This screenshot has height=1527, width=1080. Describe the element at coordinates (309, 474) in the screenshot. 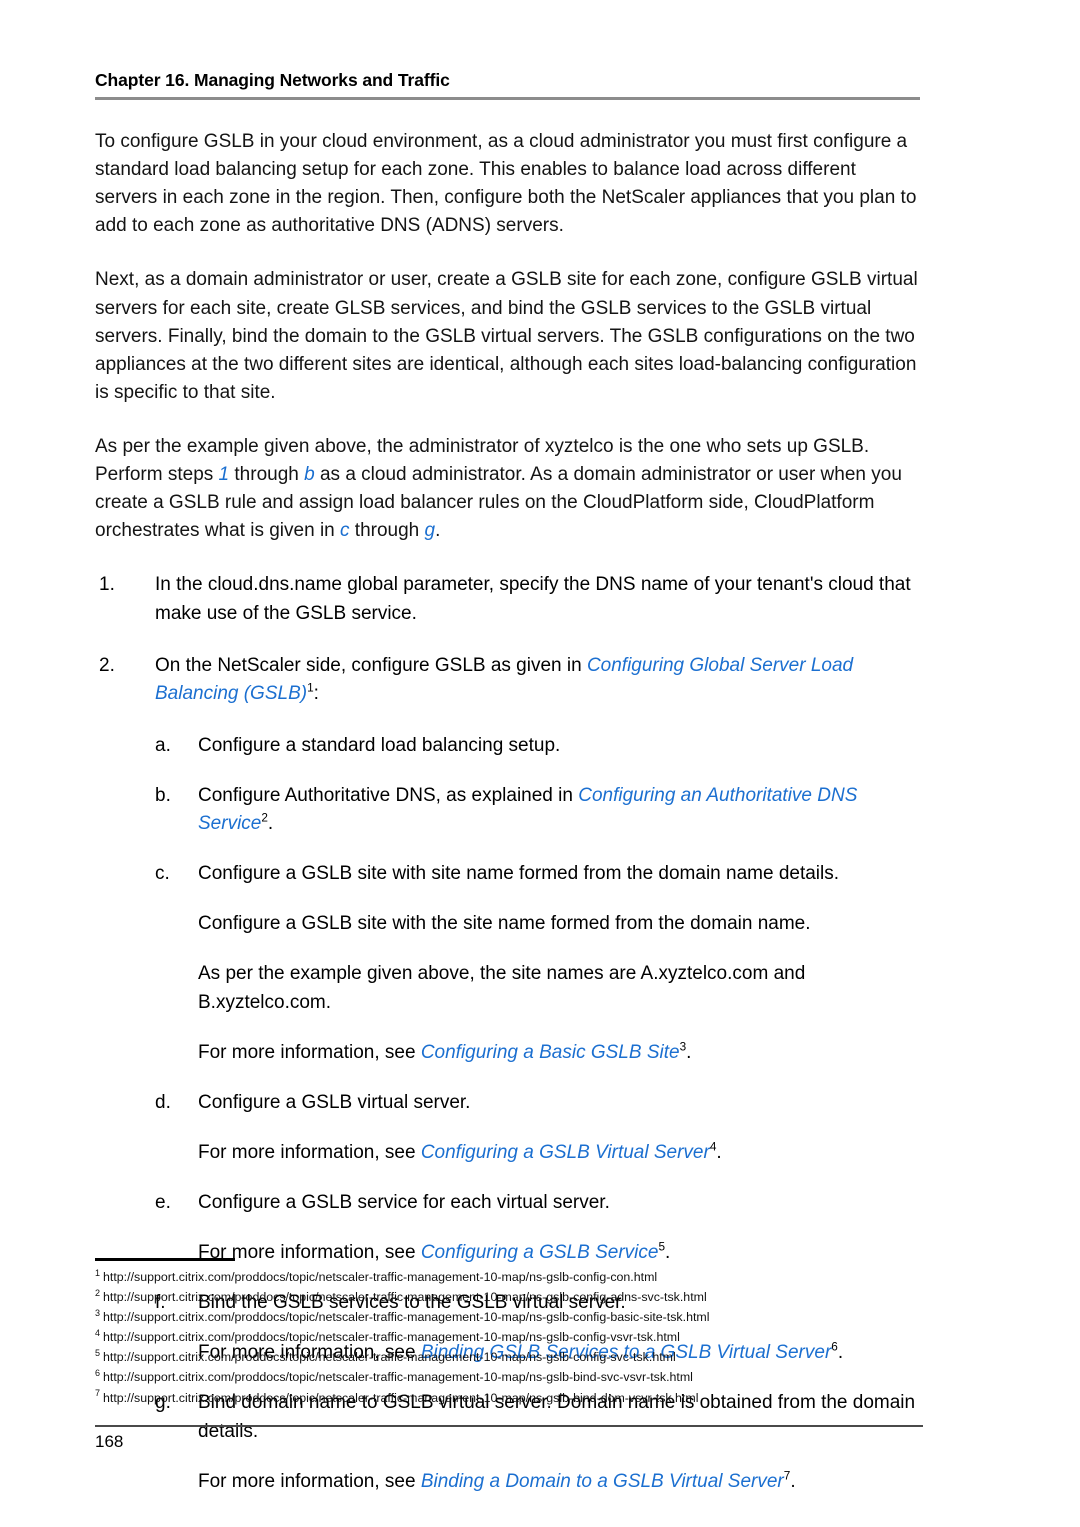

I see `step-ref-b-link: b` at that location.